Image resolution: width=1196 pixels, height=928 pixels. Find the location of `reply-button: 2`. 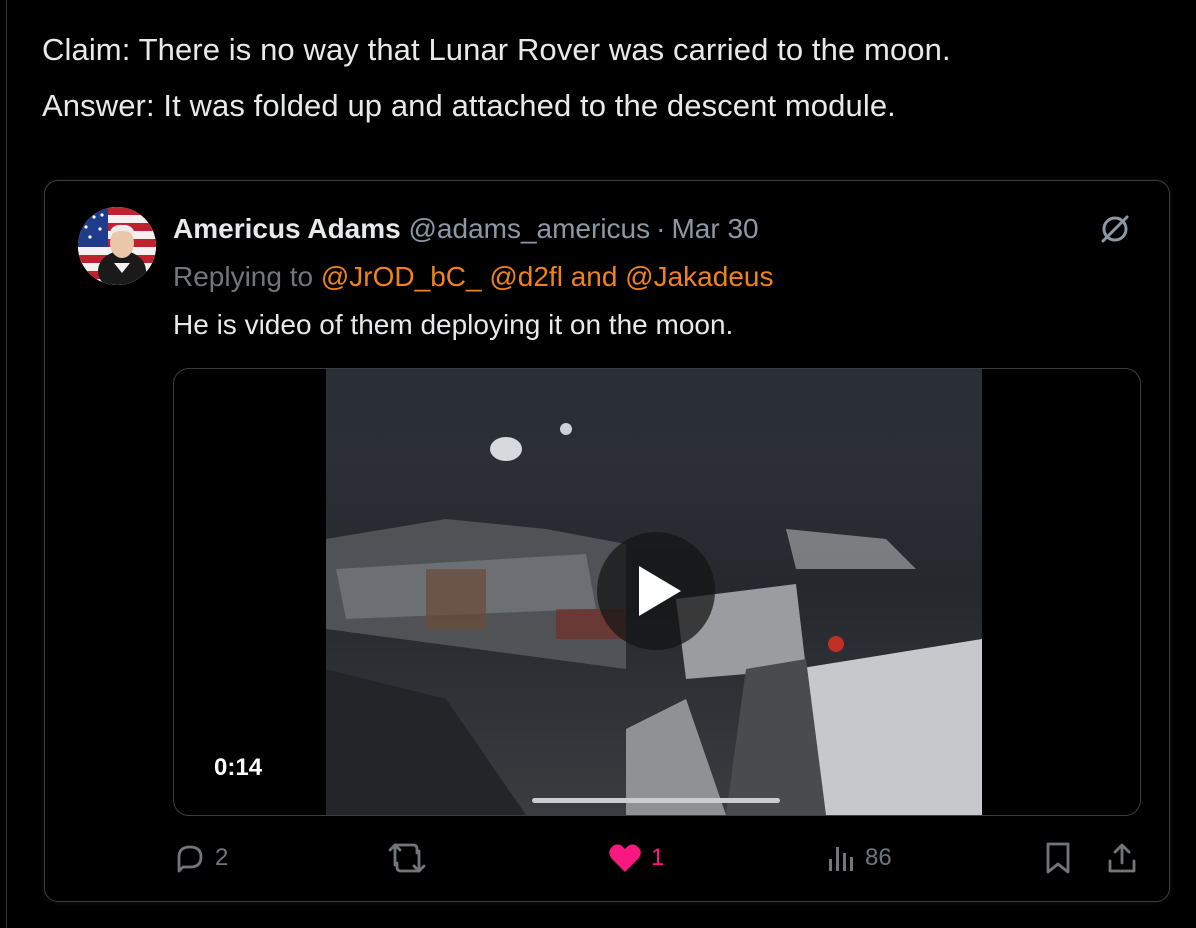

reply-button: 2 is located at coordinates (200, 858).